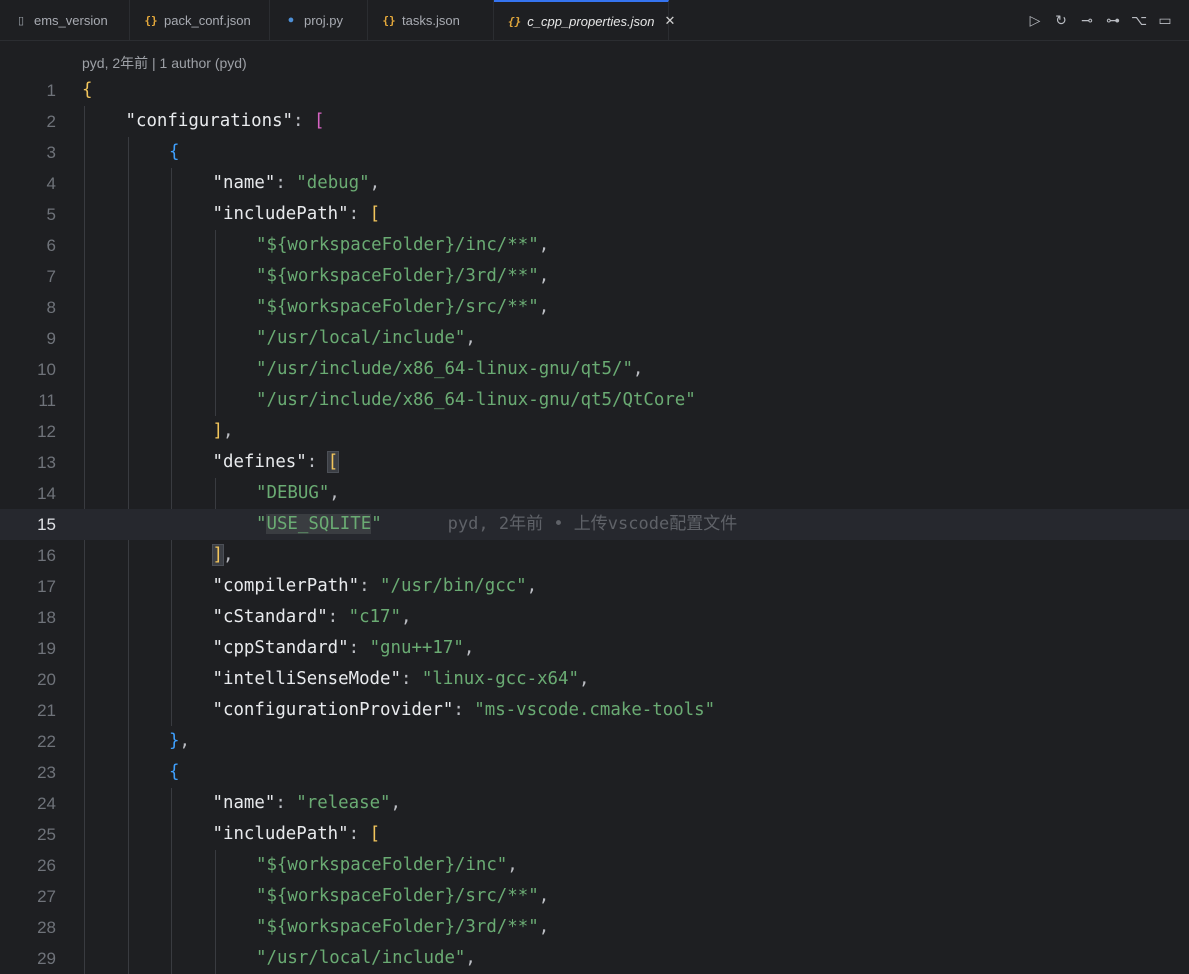  What do you see at coordinates (174, 772) in the screenshot?
I see `code-text: {` at bounding box center [174, 772].